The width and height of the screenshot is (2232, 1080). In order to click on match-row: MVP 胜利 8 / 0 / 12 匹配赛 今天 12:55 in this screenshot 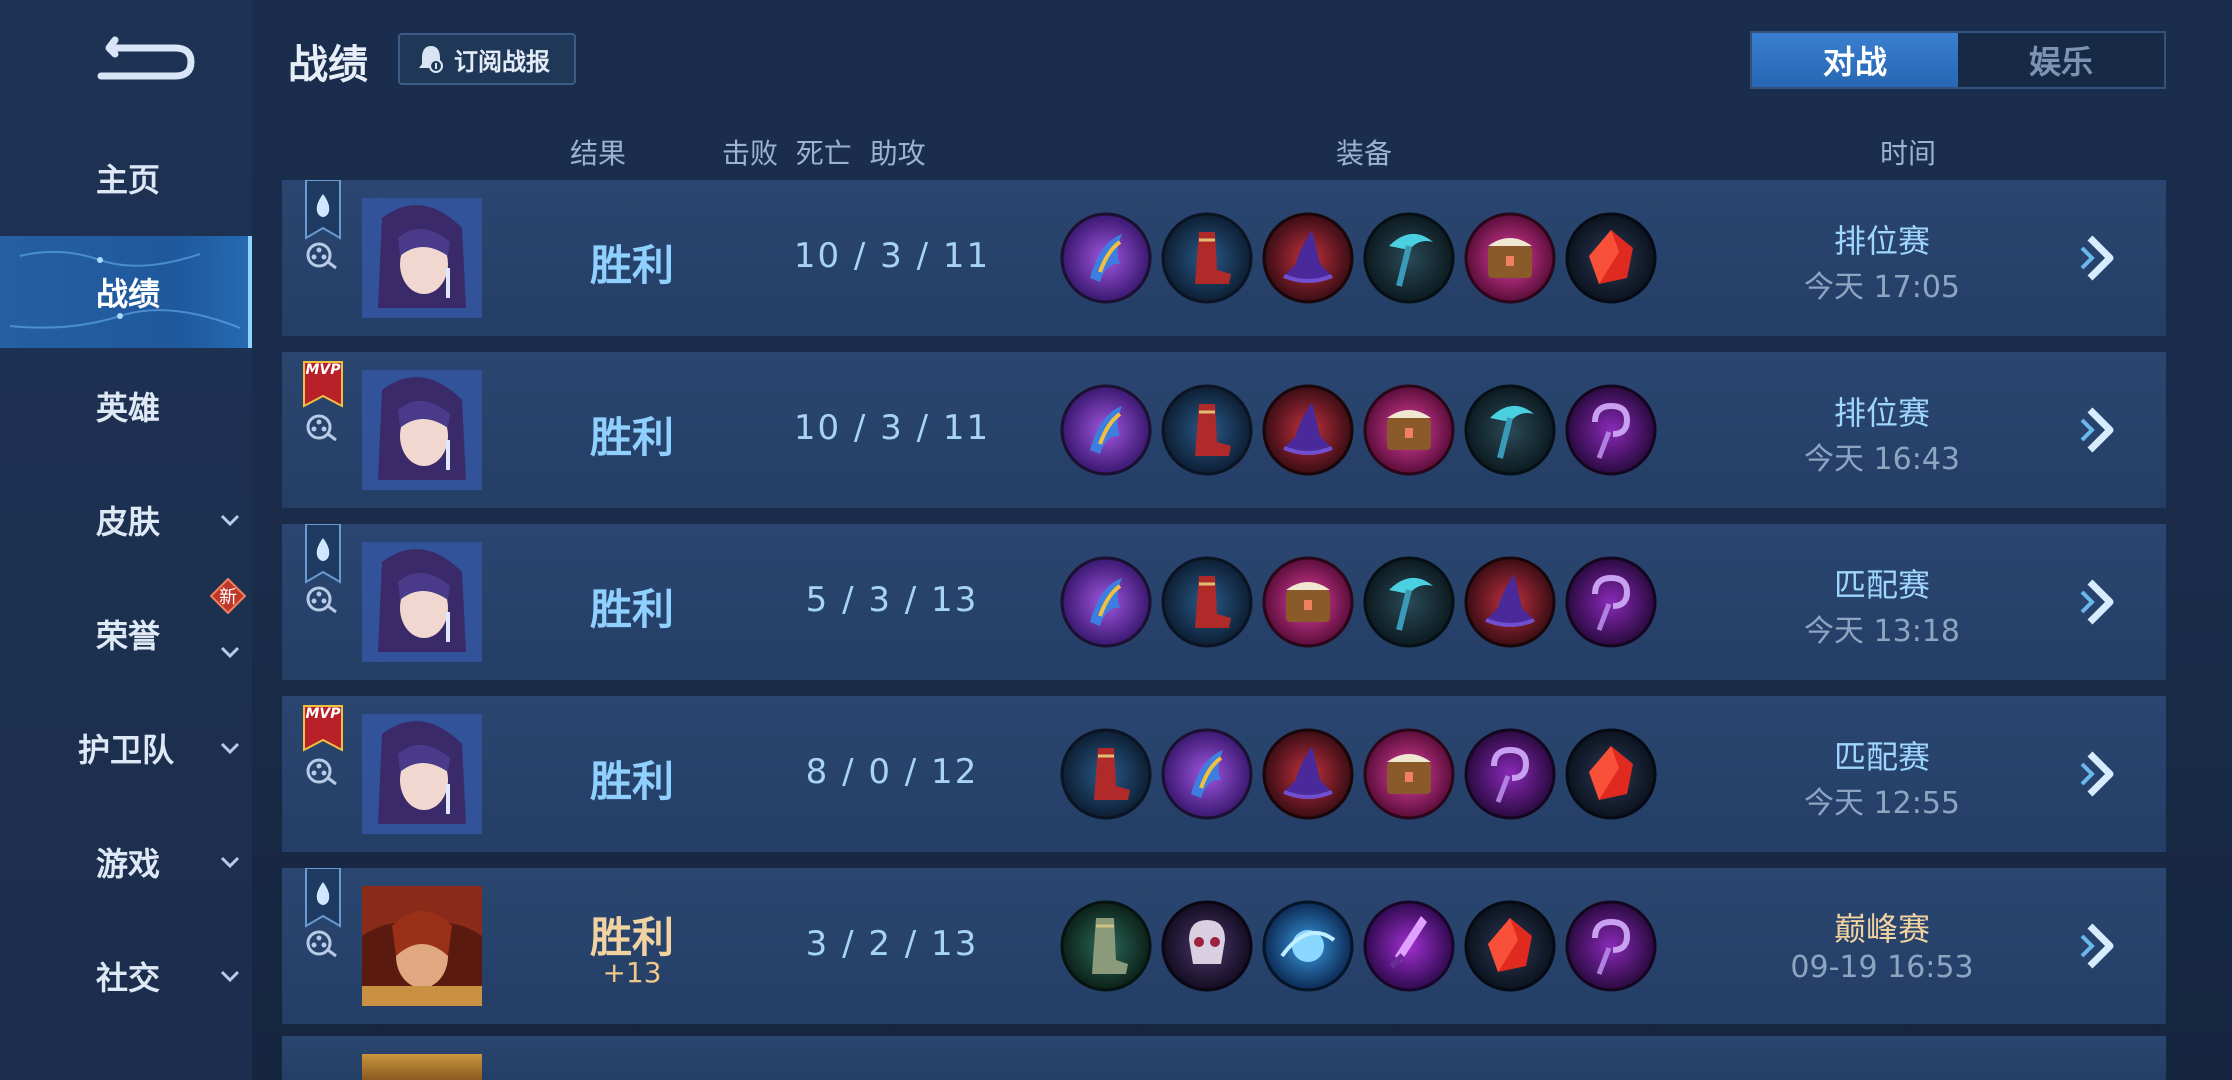, I will do `click(1224, 774)`.